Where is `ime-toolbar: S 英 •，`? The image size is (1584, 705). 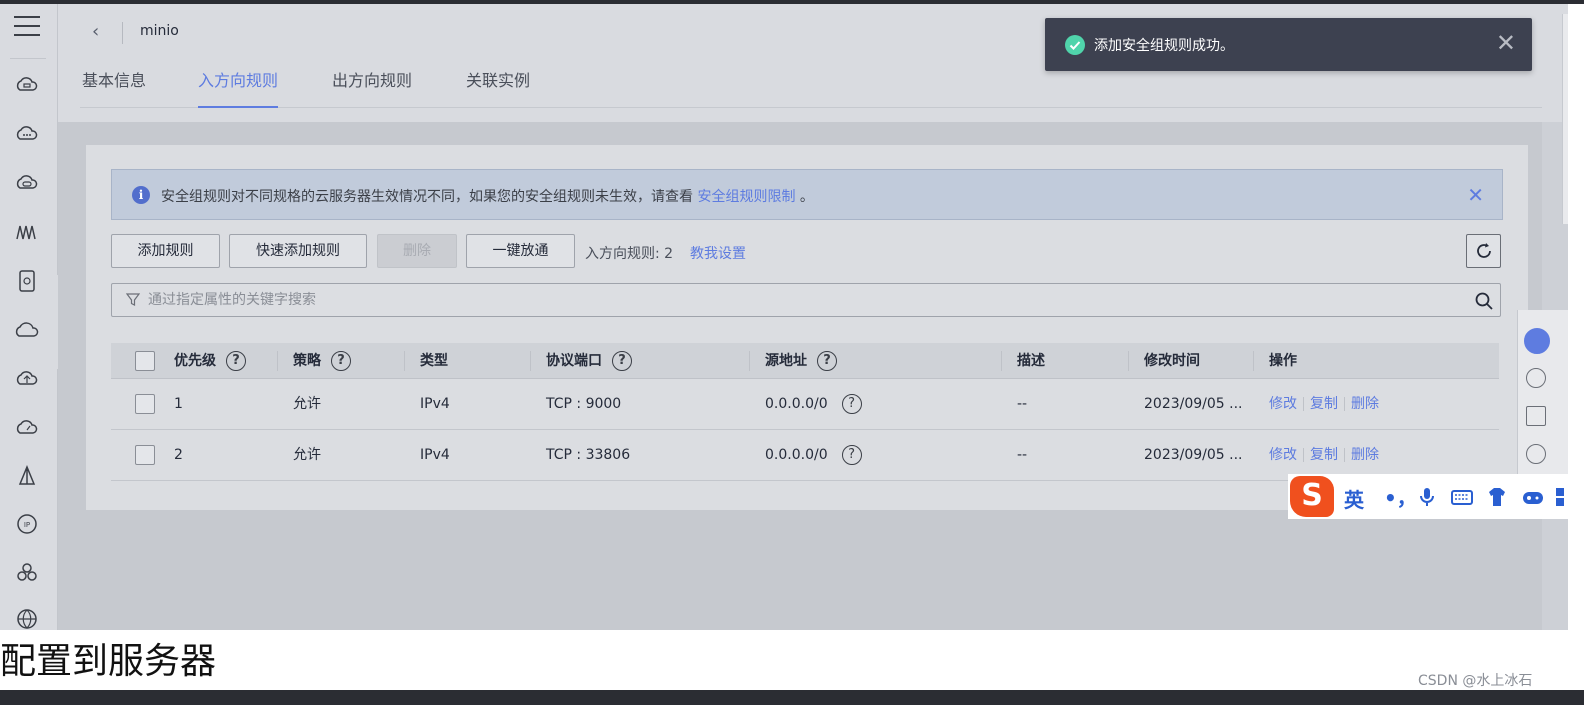 ime-toolbar: S 英 •， is located at coordinates (1428, 496).